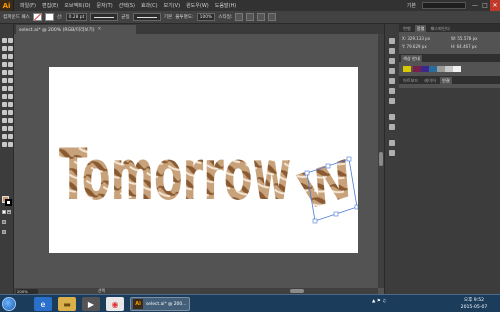 Image resolution: width=500 pixels, height=312 pixels. Describe the element at coordinates (49, 17) in the screenshot. I see `stroke-swatch` at that location.